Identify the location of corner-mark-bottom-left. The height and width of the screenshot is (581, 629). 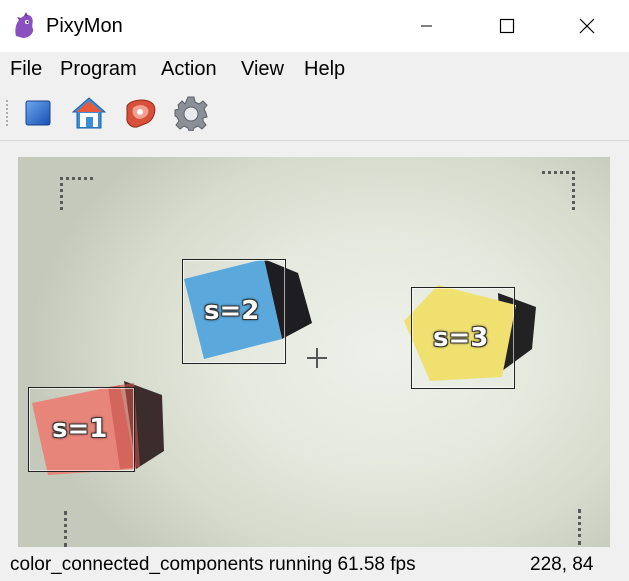
(80, 529).